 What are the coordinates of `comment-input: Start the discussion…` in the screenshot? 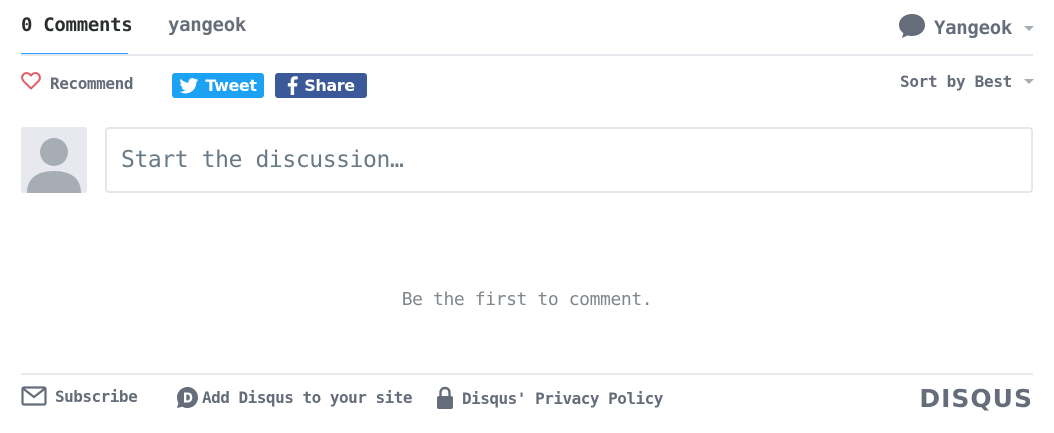 It's located at (569, 160).